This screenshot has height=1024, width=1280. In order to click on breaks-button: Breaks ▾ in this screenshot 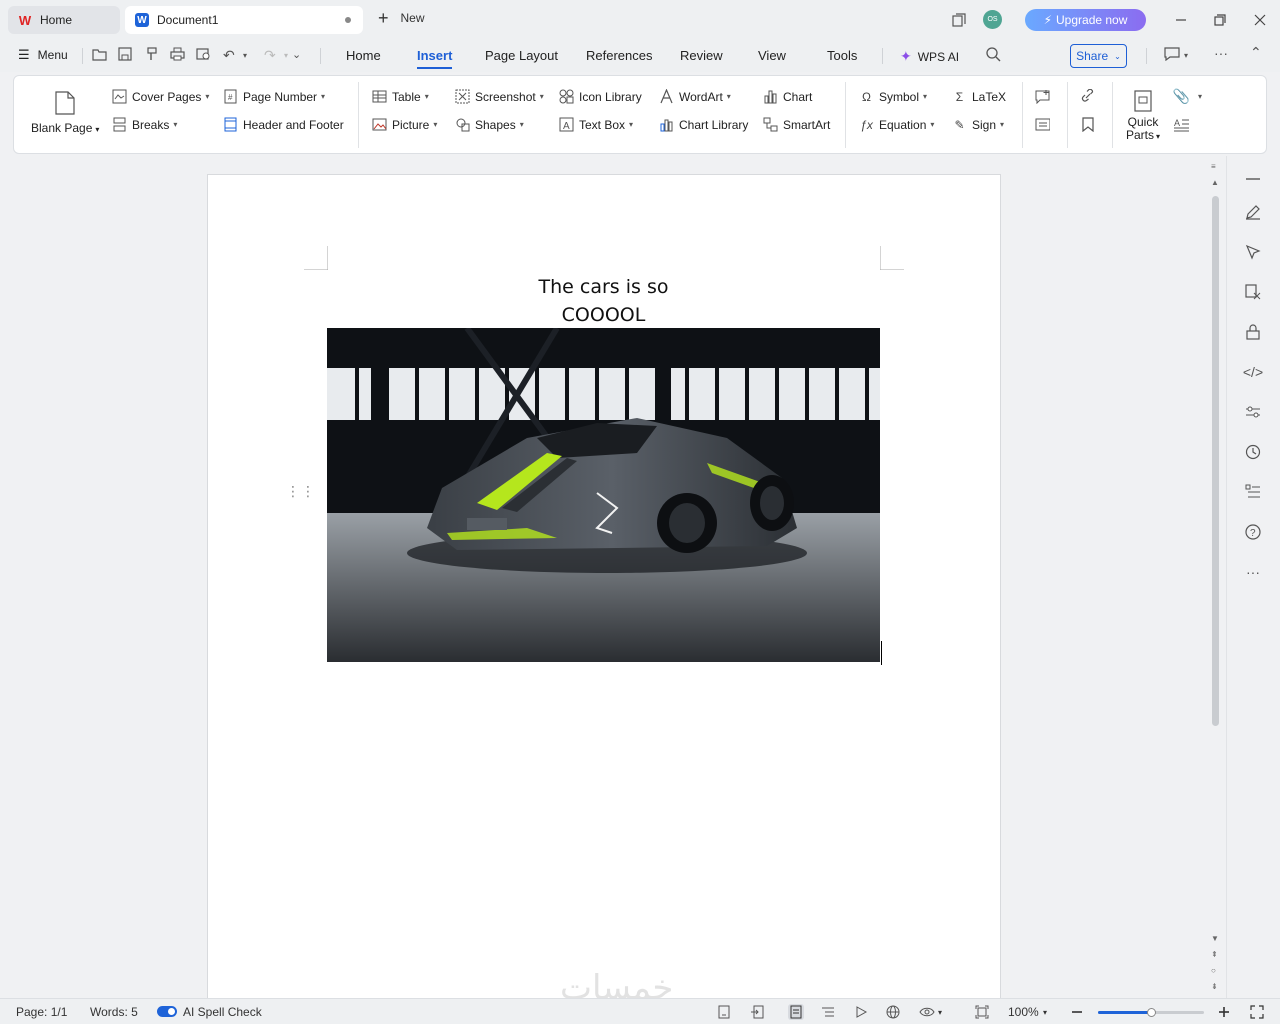, I will do `click(144, 124)`.